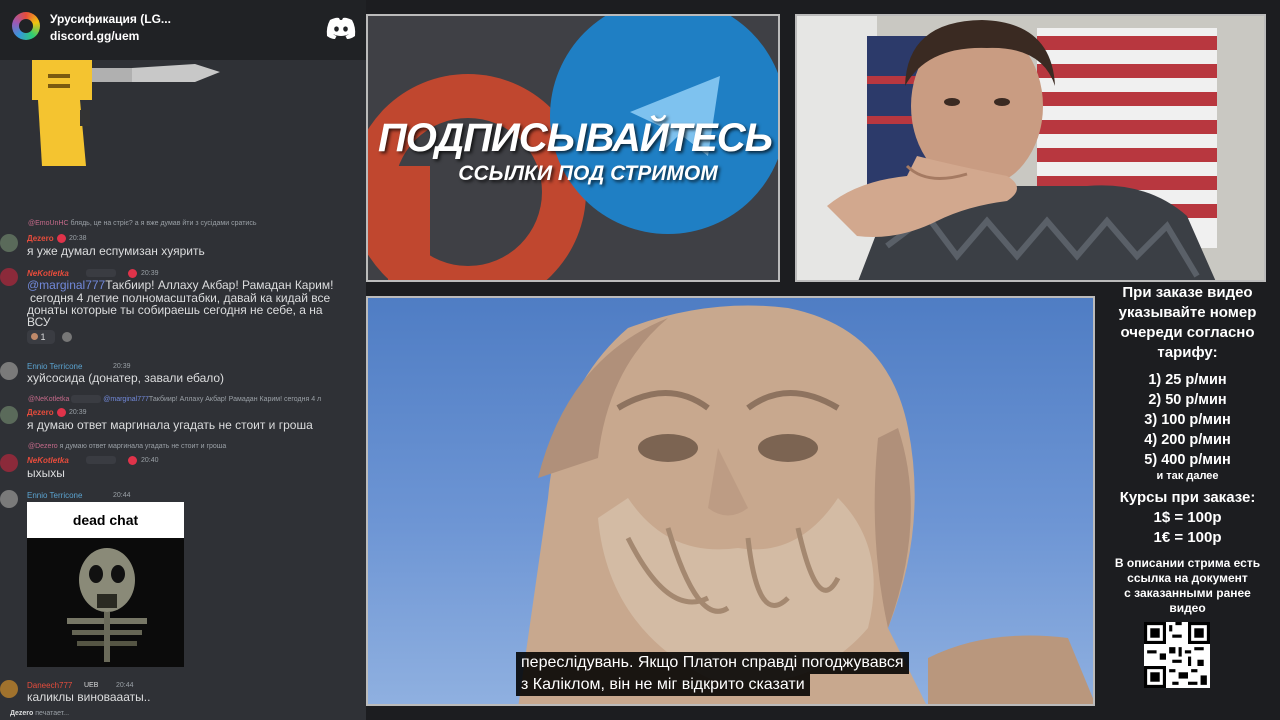  Describe the element at coordinates (1187, 352) in the screenshot. I see `info-header-line: тарифу:` at that location.